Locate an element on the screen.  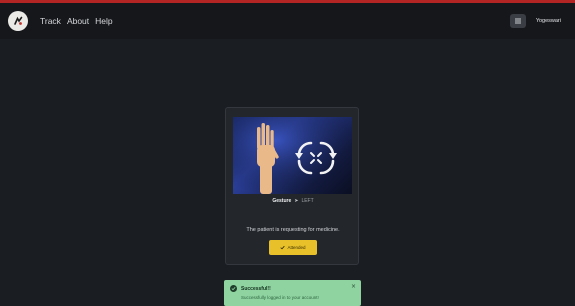
gesture-label: Gesture is located at coordinates (282, 201).